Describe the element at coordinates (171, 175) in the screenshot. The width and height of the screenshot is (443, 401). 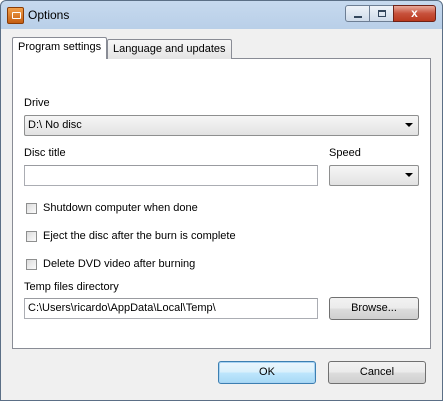
I see `disc-title-input` at that location.